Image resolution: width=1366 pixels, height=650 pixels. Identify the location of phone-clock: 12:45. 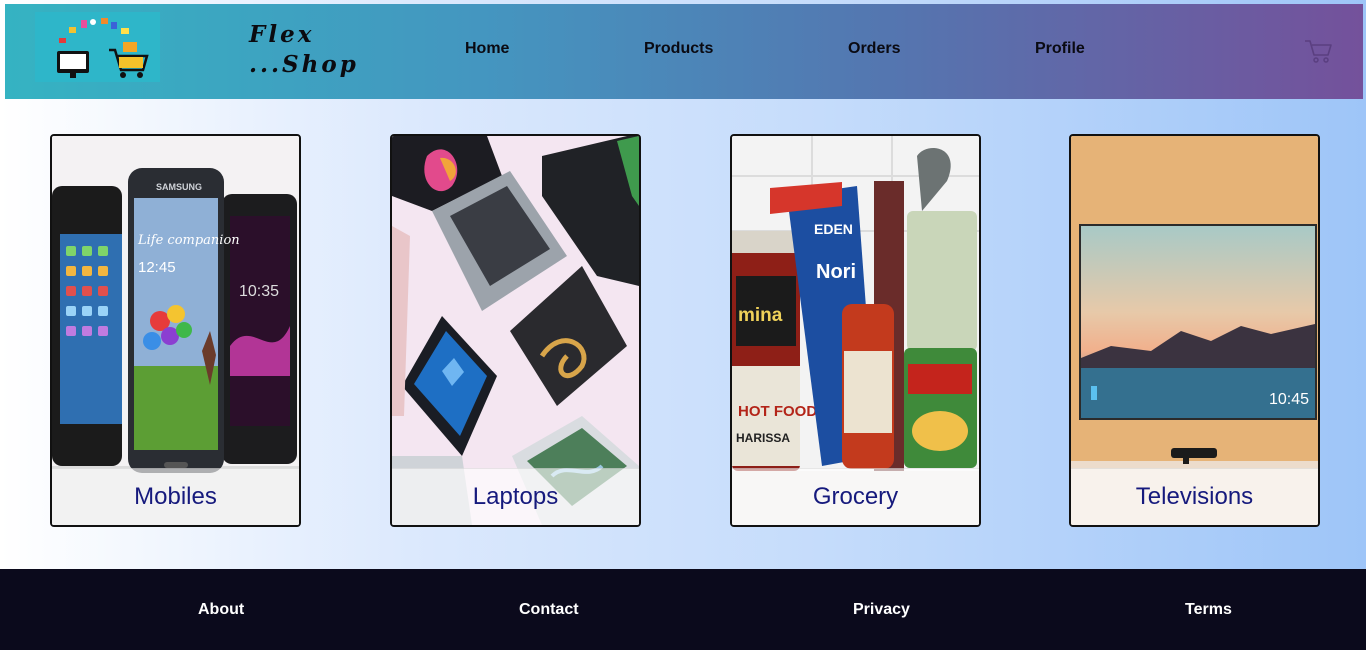
(157, 267).